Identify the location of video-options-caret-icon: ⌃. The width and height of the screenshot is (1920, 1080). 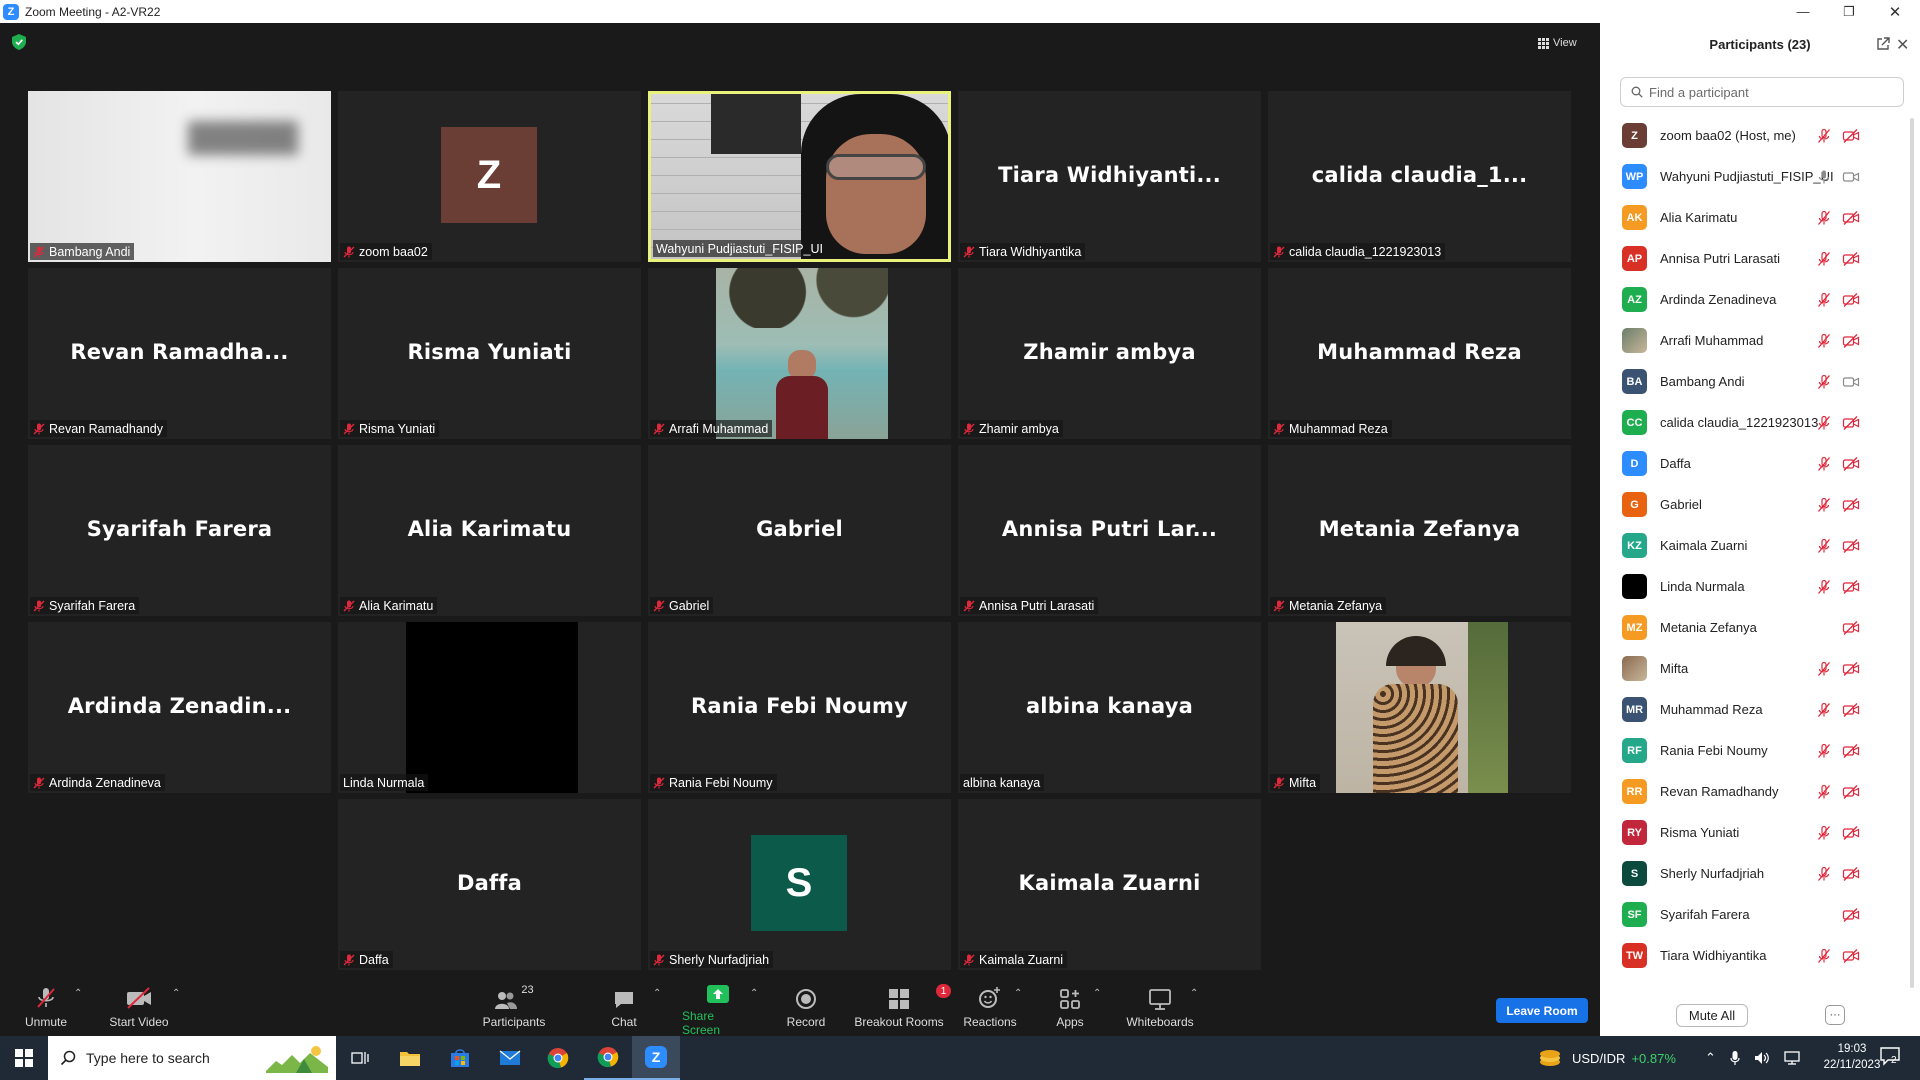
(176, 993).